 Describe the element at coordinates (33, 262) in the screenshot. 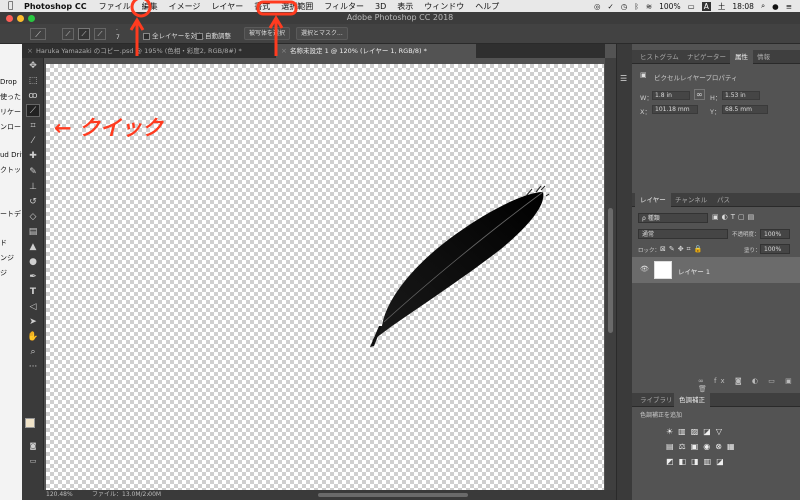

I see `dodge-tool-icon: ●` at that location.